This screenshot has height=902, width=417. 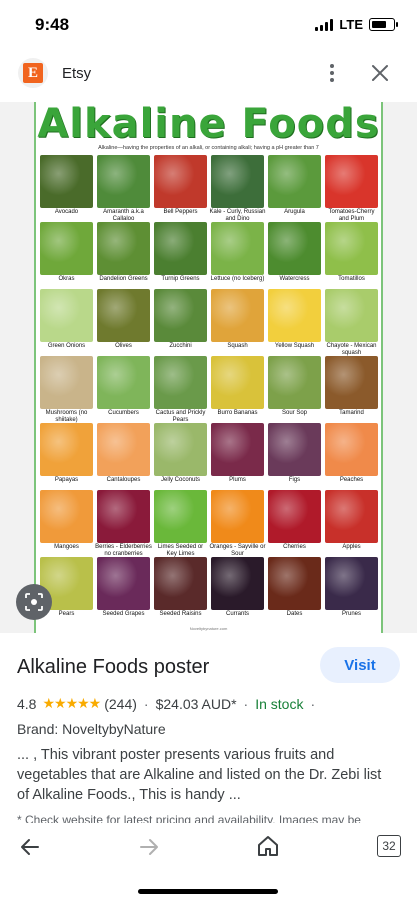 What do you see at coordinates (71, 703) in the screenshot?
I see `star-rating-icon: ★★★★★` at bounding box center [71, 703].